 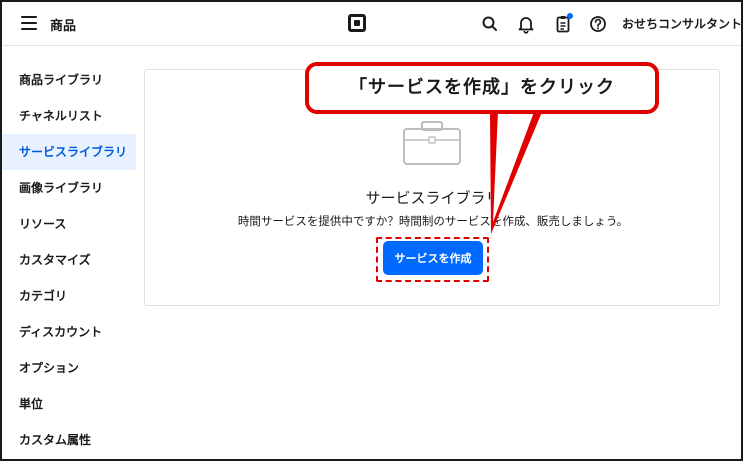 What do you see at coordinates (598, 24) in the screenshot?
I see `help-icon` at bounding box center [598, 24].